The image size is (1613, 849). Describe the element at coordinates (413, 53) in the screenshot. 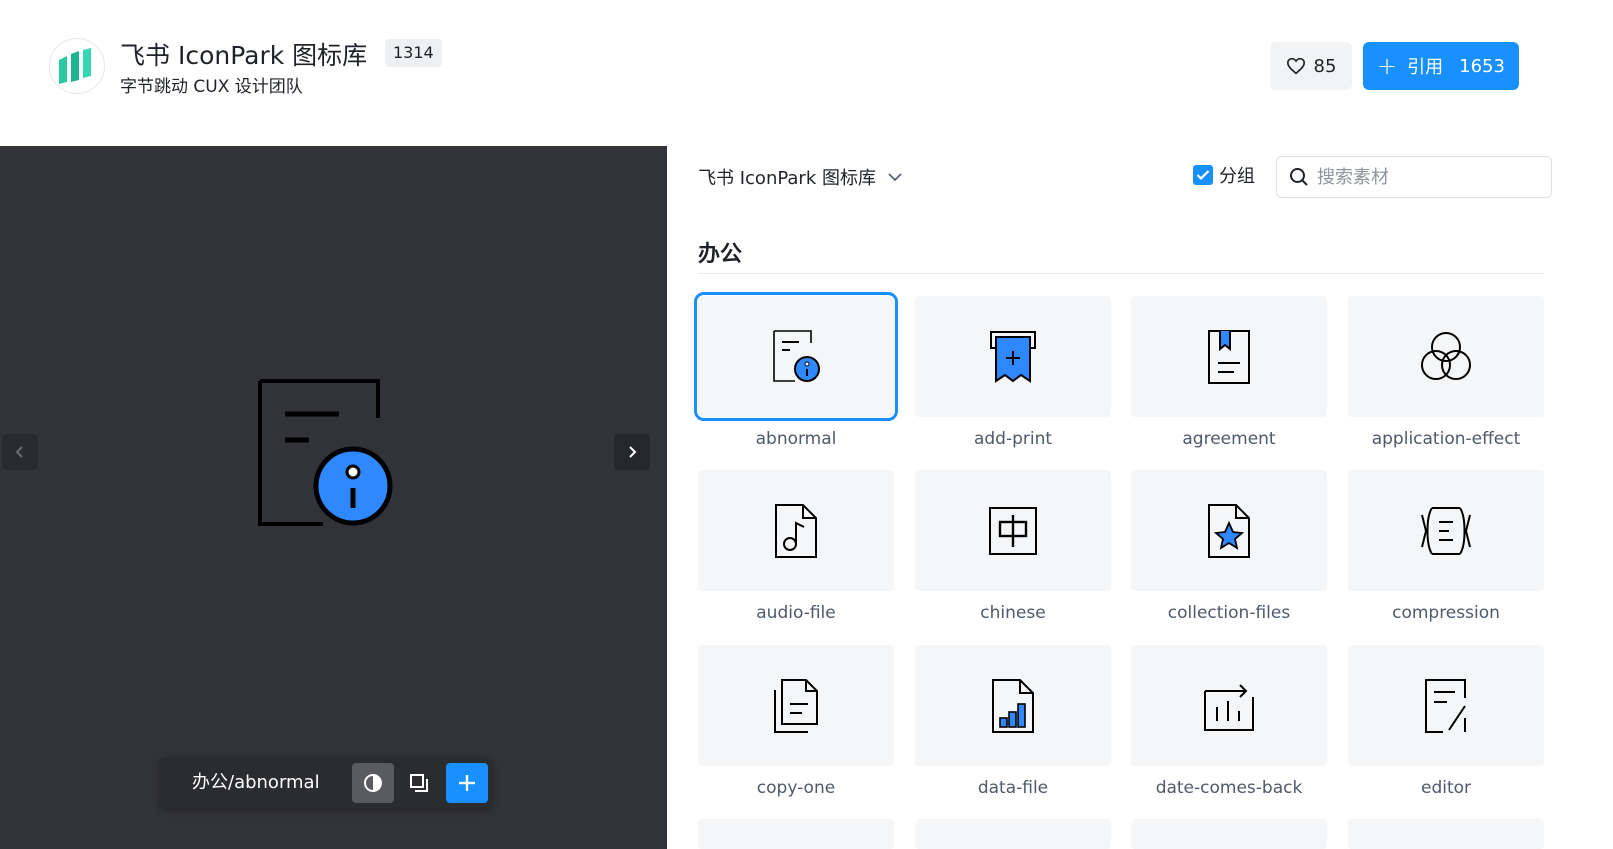

I see `icon-count-badge: 1314` at that location.